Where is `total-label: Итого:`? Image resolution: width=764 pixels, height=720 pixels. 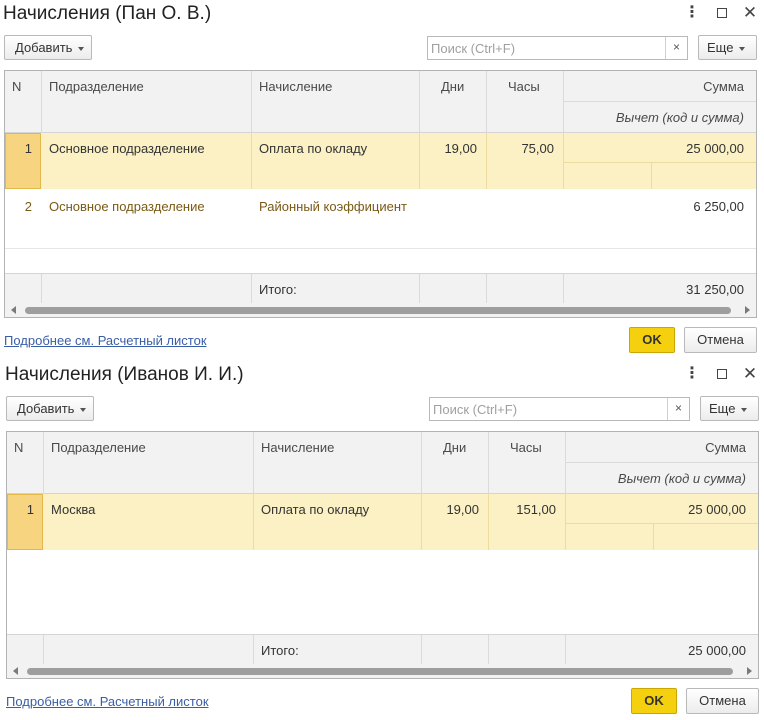 total-label: Итого: is located at coordinates (280, 650).